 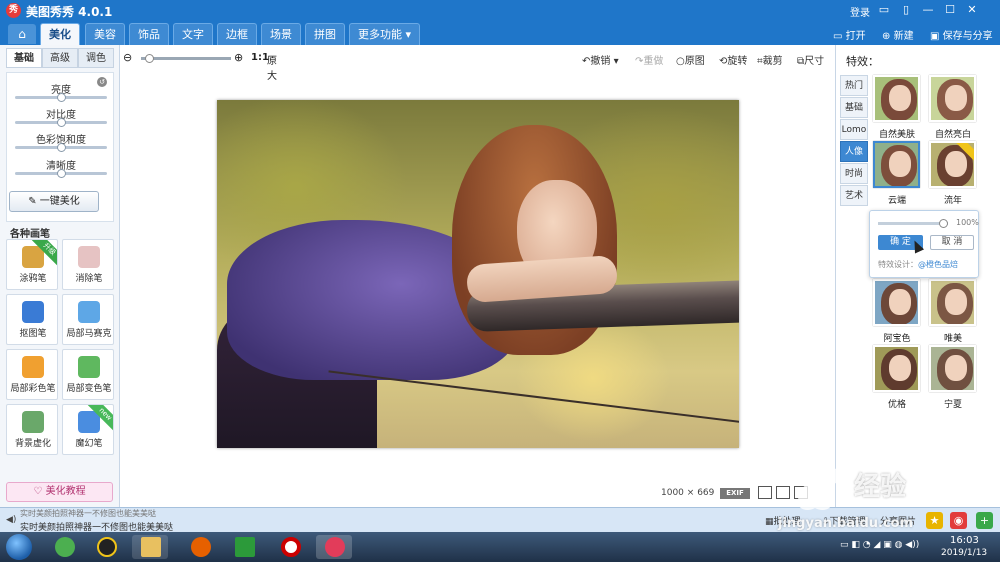 I want to click on tab-beautify: 美化, so click(x=60, y=34).